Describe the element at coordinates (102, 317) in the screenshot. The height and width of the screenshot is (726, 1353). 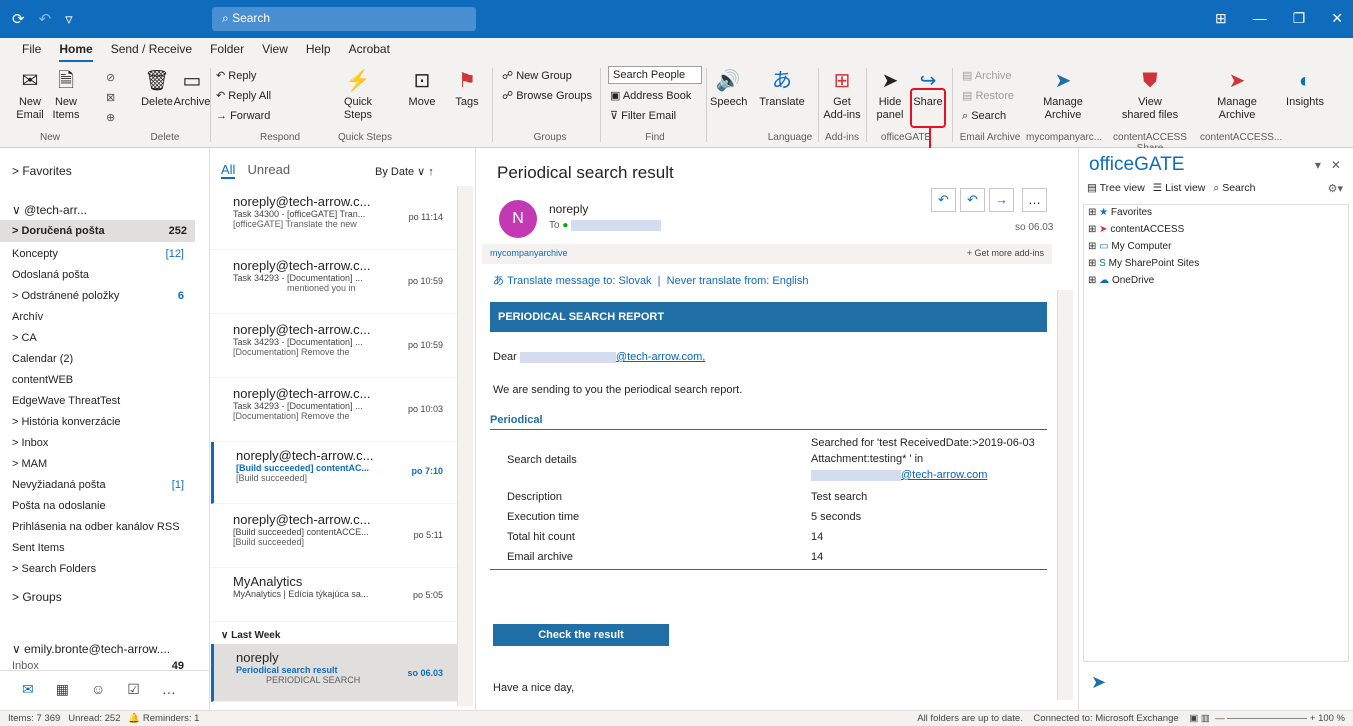
I see `folder-item: Archív` at that location.